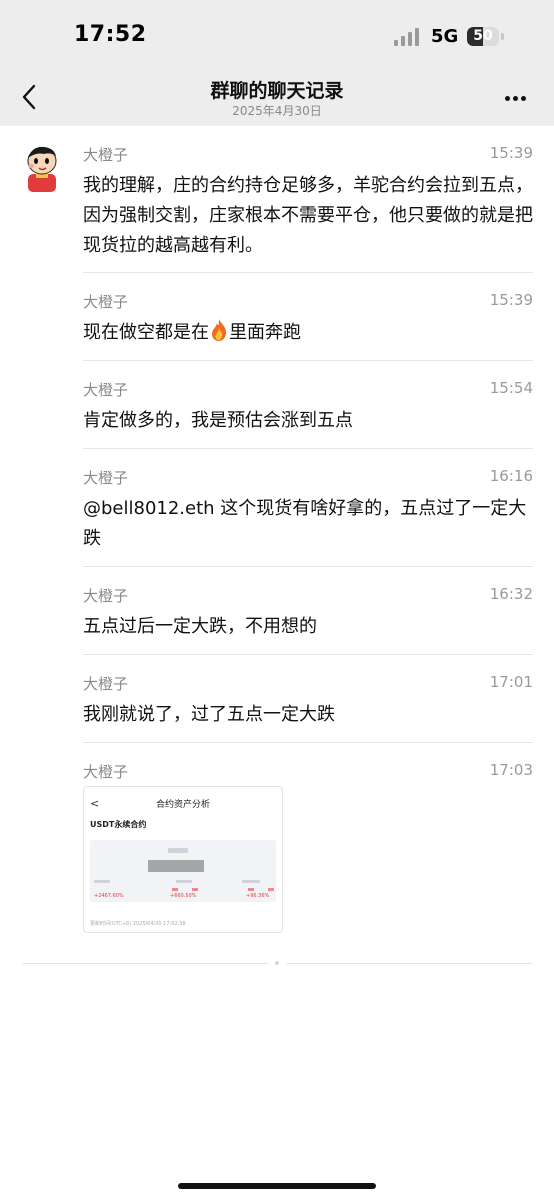  What do you see at coordinates (277, 91) in the screenshot?
I see `page-title: 群聊的聊天记录` at bounding box center [277, 91].